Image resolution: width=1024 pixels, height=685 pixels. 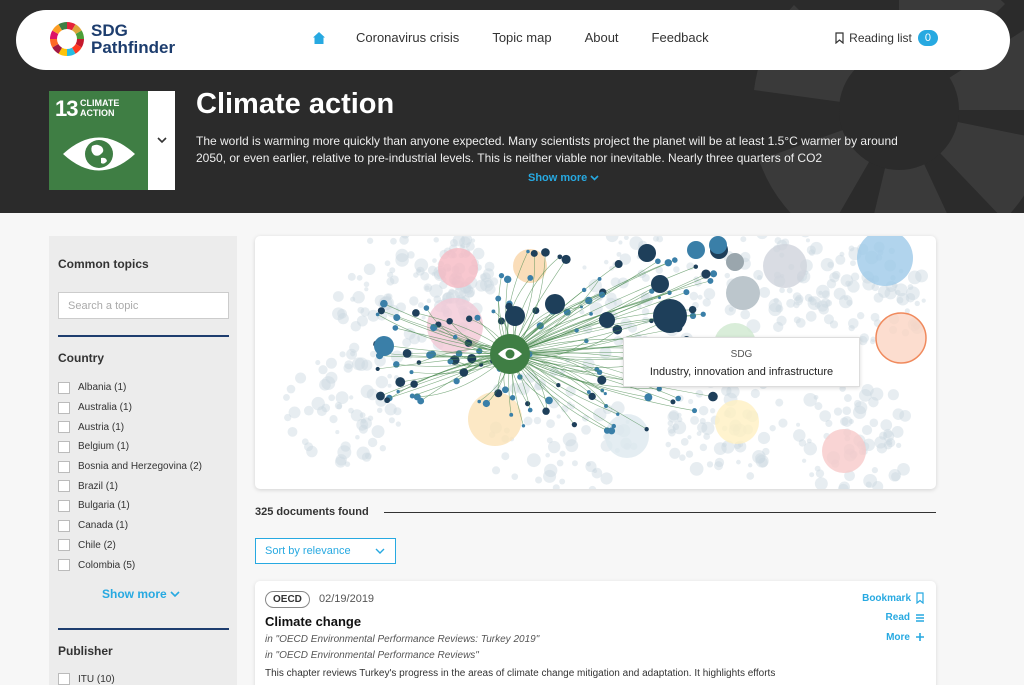 What do you see at coordinates (785, 266) in the screenshot?
I see `sdg-goal-bubble` at bounding box center [785, 266].